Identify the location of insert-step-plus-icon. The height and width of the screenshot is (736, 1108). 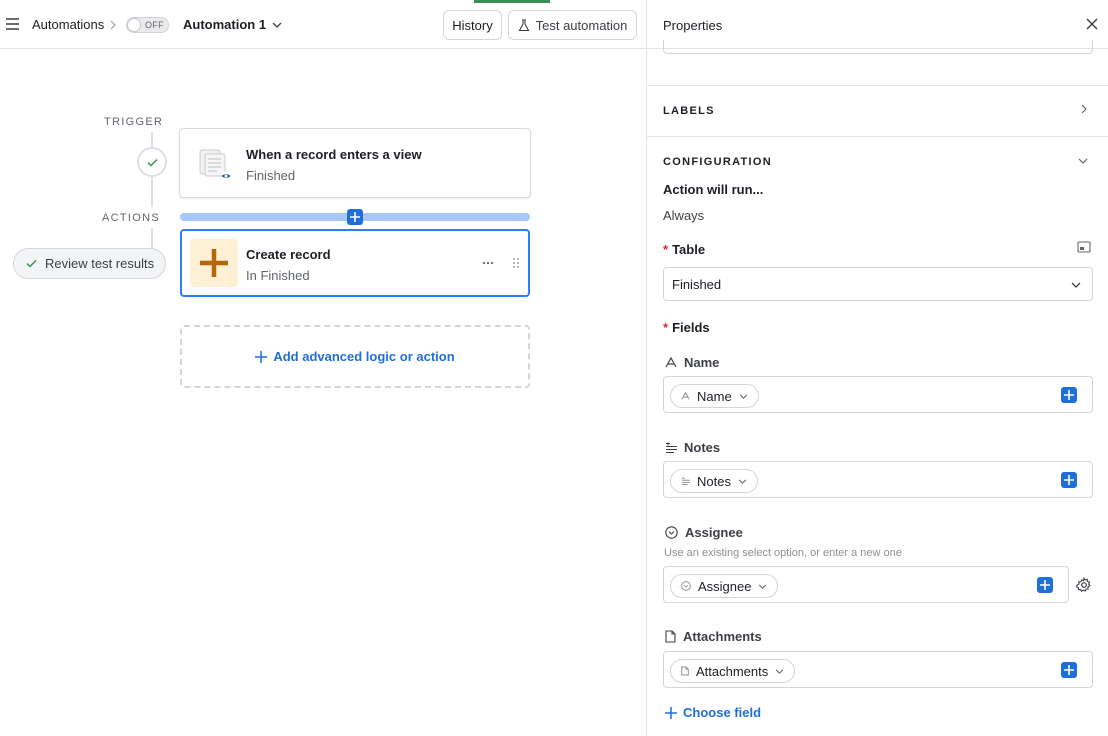
(355, 217).